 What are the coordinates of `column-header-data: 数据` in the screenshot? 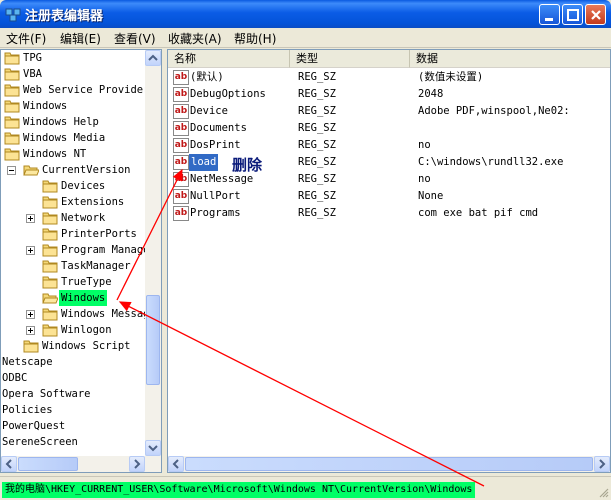 It's located at (510, 59).